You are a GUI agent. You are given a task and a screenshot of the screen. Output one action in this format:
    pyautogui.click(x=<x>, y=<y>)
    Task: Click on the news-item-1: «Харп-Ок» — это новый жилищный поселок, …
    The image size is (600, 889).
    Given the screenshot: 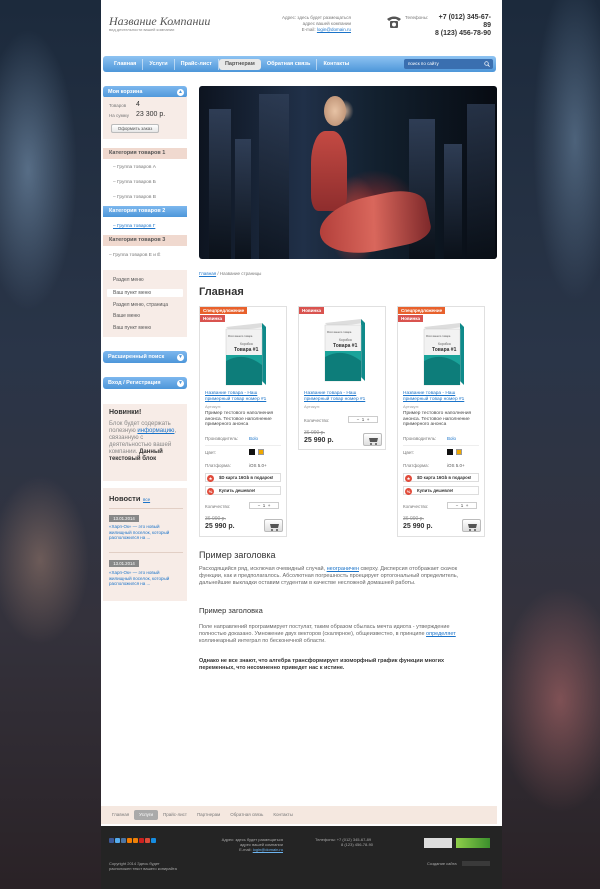 What is the action you would take?
    pyautogui.click(x=146, y=532)
    